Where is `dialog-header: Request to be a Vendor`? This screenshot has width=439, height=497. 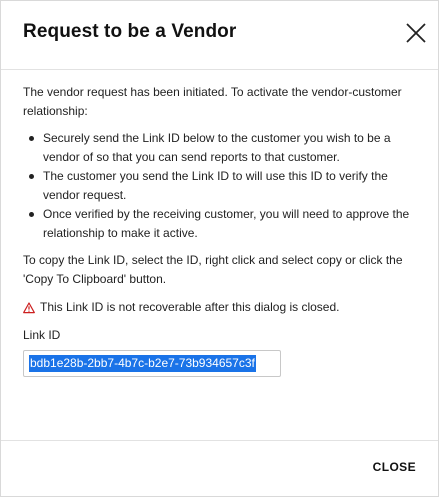
dialog-header: Request to be a Vendor is located at coordinates (219, 35).